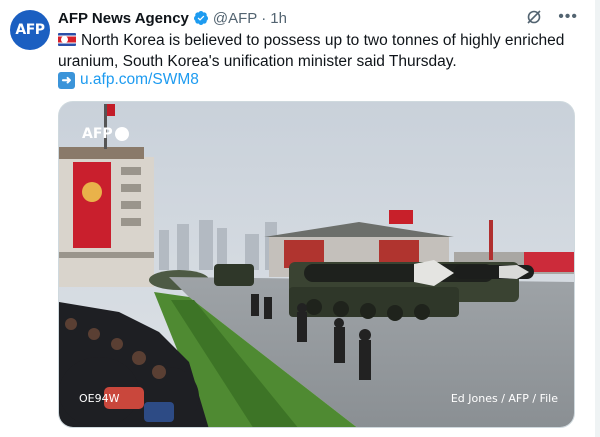  What do you see at coordinates (66, 80) in the screenshot?
I see `right-arrow-icon: ➜` at bounding box center [66, 80].